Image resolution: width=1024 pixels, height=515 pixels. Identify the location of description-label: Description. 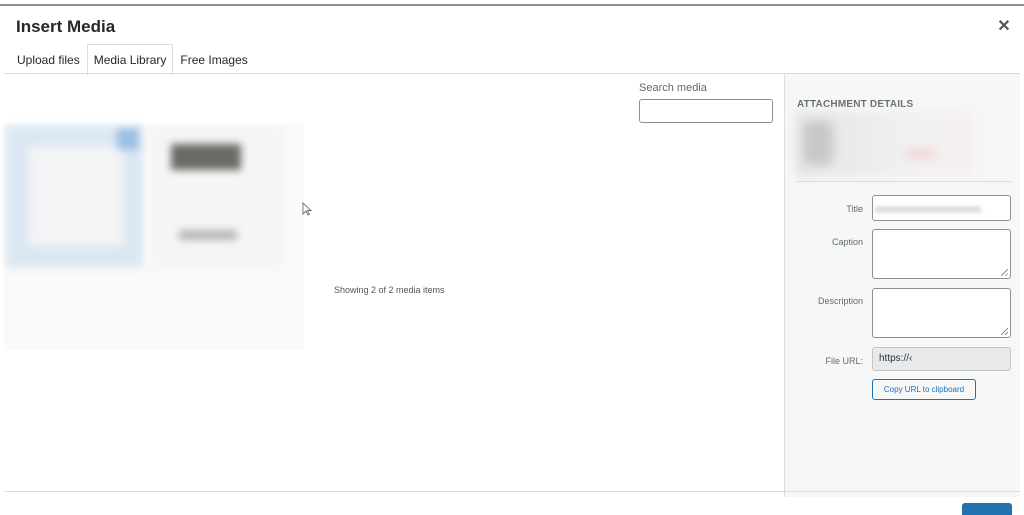
(840, 301).